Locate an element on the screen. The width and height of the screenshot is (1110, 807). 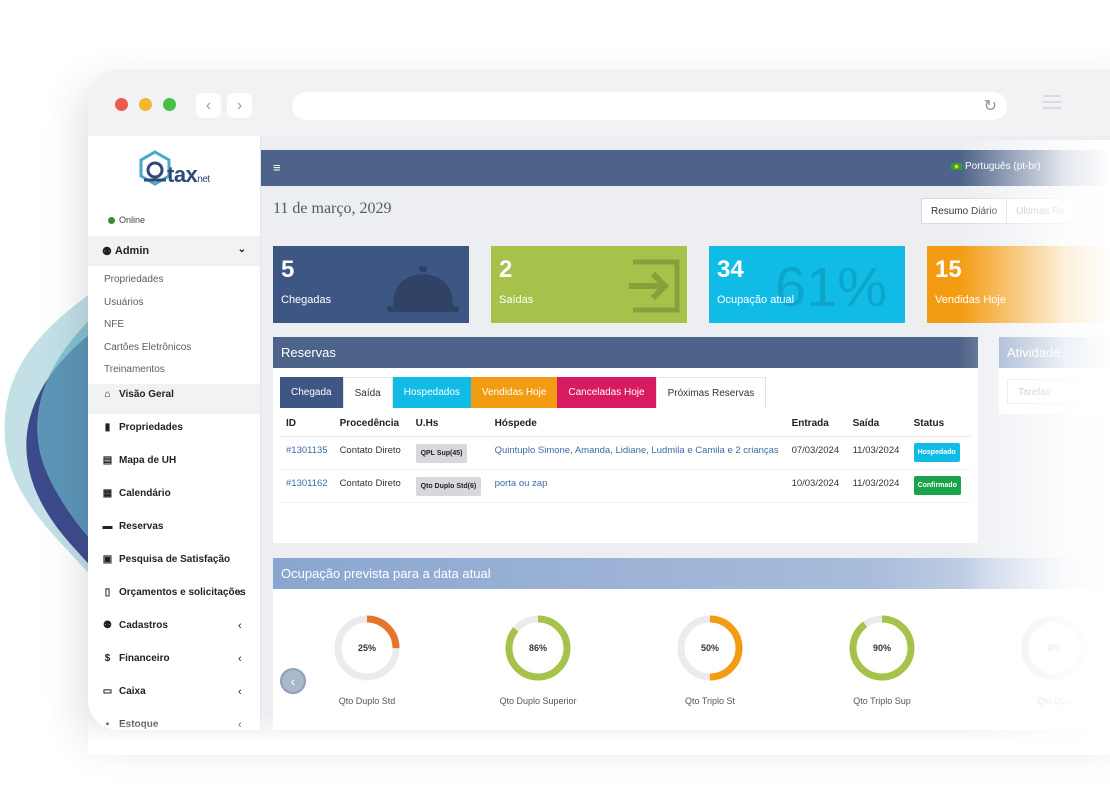
submenu-item-cartoes: Cartões Eletrônicos is located at coordinates (147, 352).